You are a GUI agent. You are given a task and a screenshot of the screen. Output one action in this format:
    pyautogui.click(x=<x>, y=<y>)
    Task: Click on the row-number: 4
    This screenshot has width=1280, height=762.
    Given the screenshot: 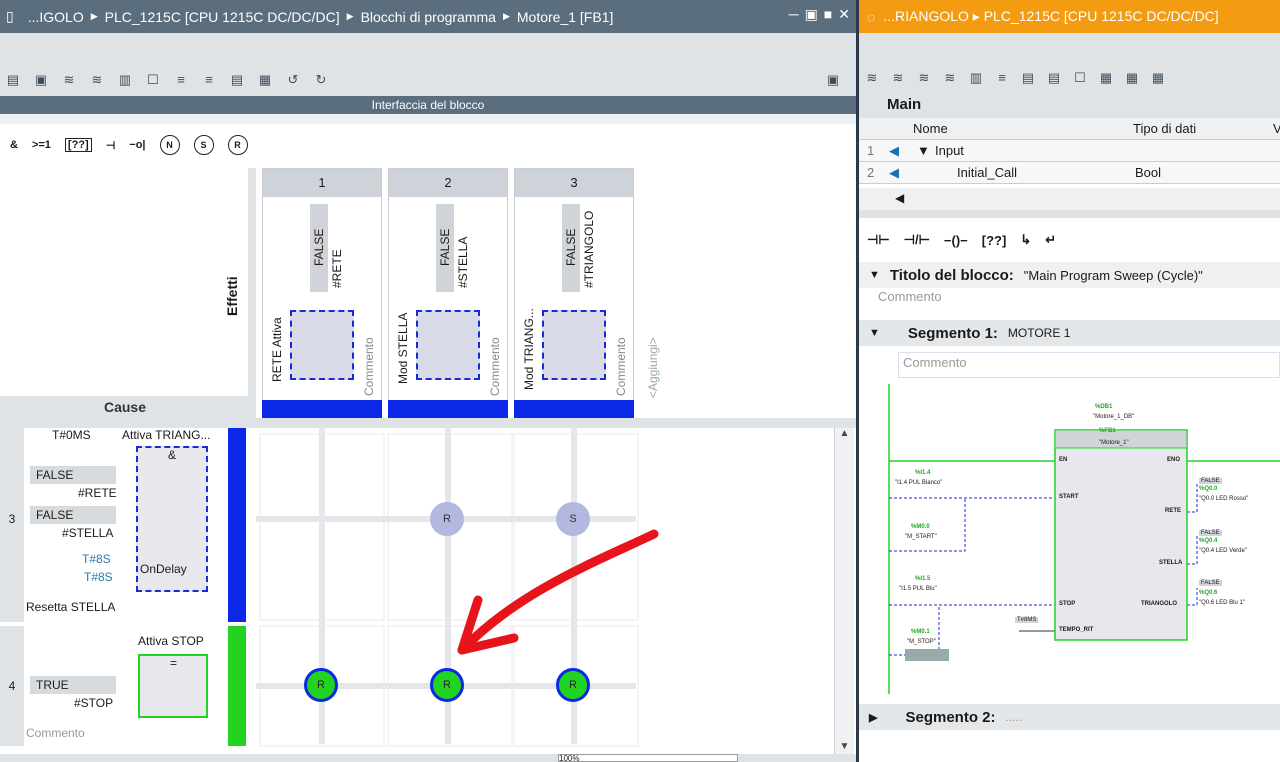 What is the action you would take?
    pyautogui.click(x=12, y=686)
    